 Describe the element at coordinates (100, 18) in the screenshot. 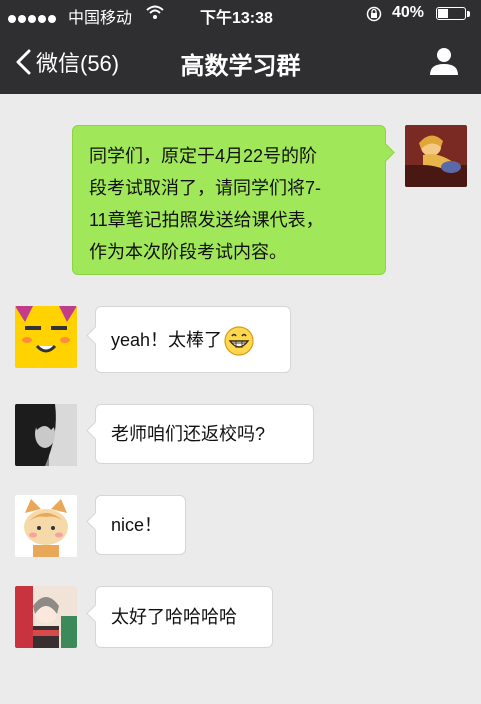

I see `carrier-name: 中国移动` at that location.